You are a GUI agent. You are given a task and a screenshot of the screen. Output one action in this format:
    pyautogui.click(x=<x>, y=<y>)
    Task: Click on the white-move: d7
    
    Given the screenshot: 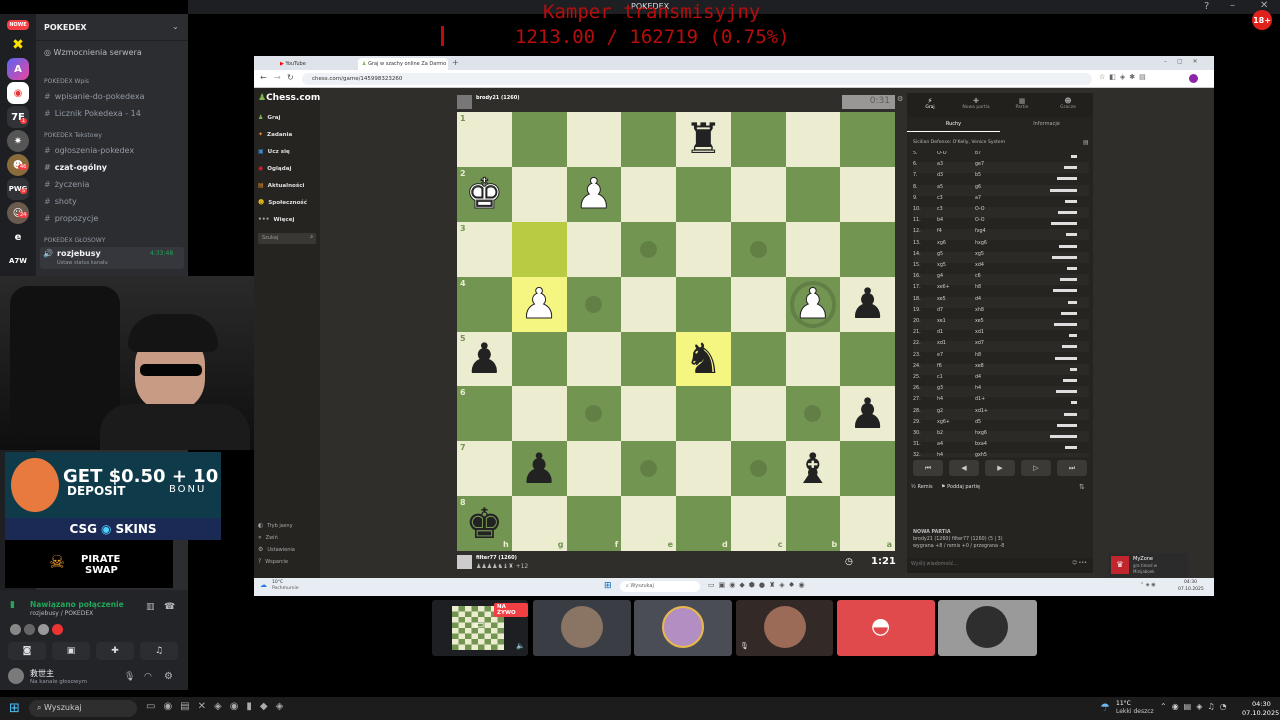 What is the action you would take?
    pyautogui.click(x=940, y=310)
    